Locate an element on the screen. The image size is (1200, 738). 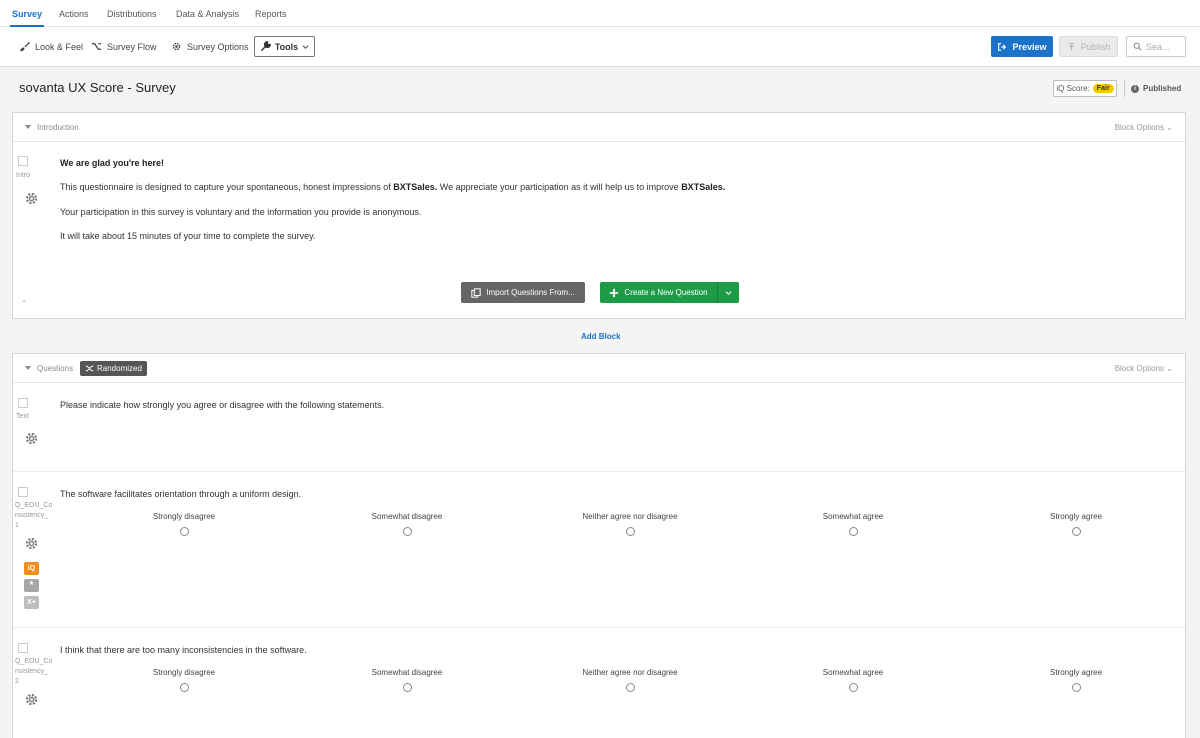
block-header: Questions Randomized Block Options ⌄ is located at coordinates (599, 368).